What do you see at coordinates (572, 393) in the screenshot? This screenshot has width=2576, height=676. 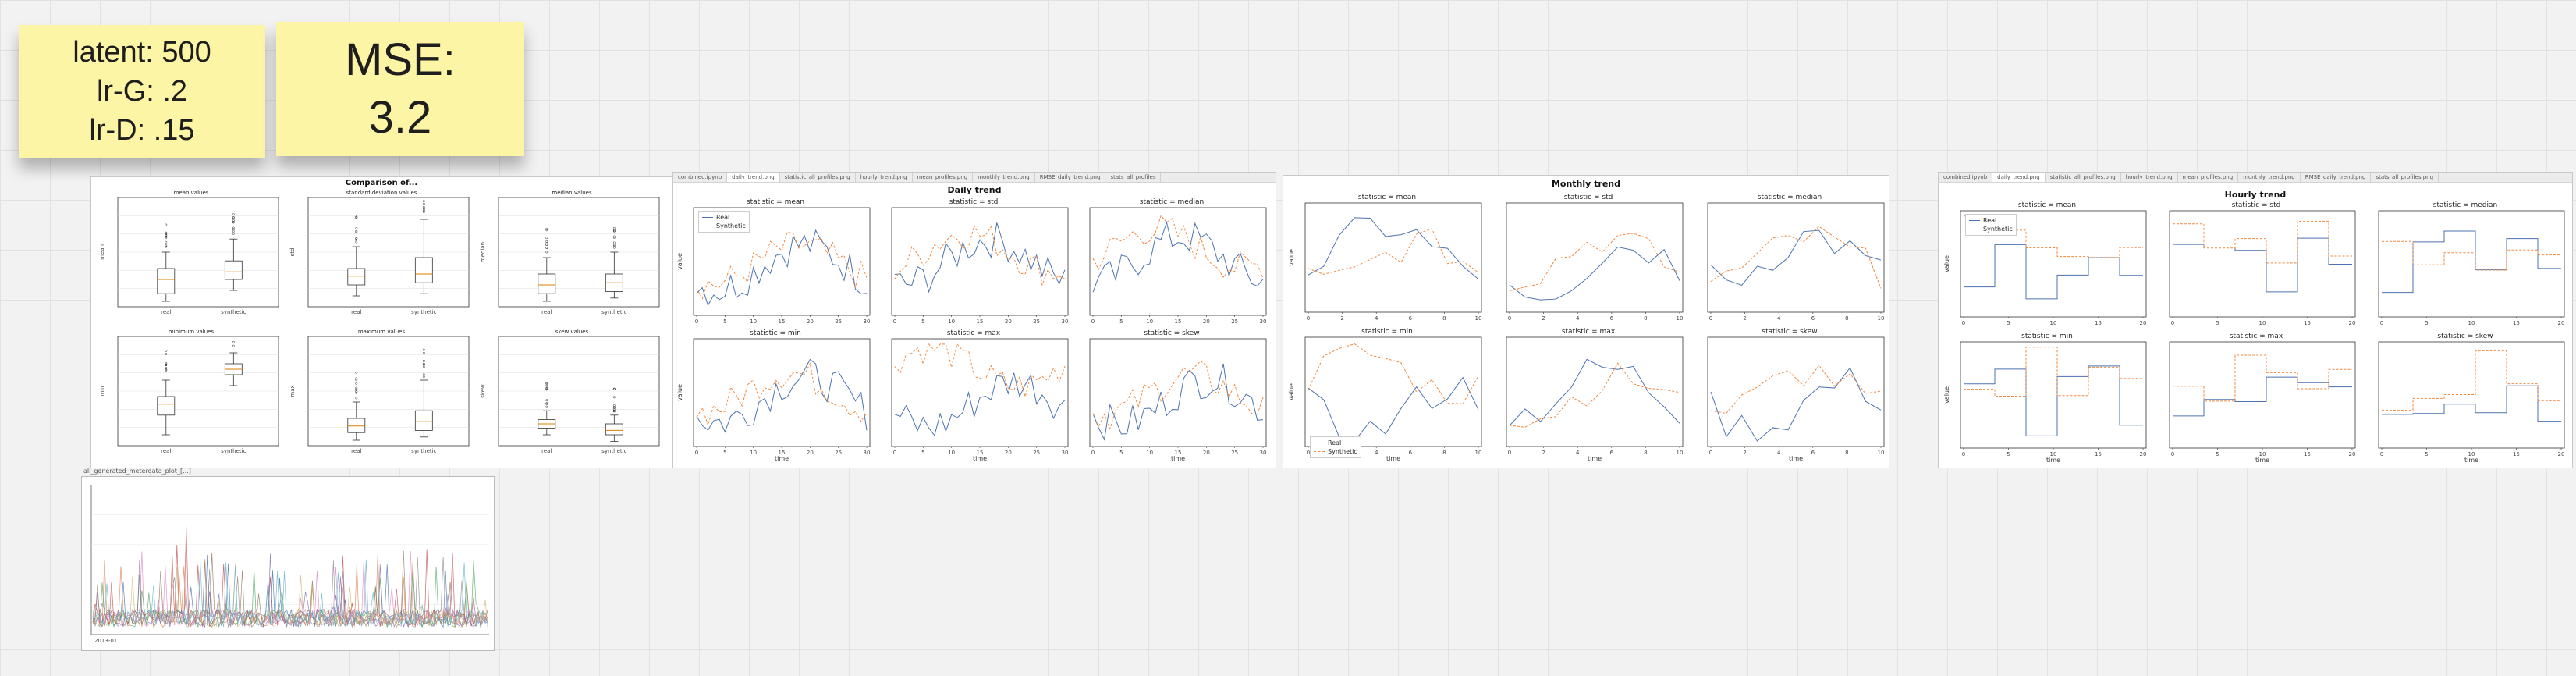 I see `boxplot-subplot: skew values skew real synthetic` at bounding box center [572, 393].